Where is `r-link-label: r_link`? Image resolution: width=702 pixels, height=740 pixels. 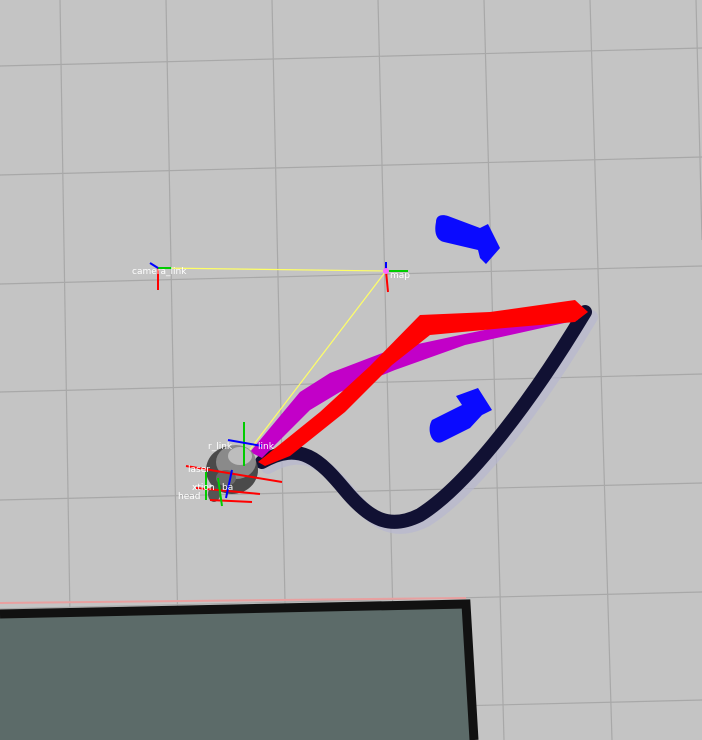 r-link-label: r_link is located at coordinates (220, 447).